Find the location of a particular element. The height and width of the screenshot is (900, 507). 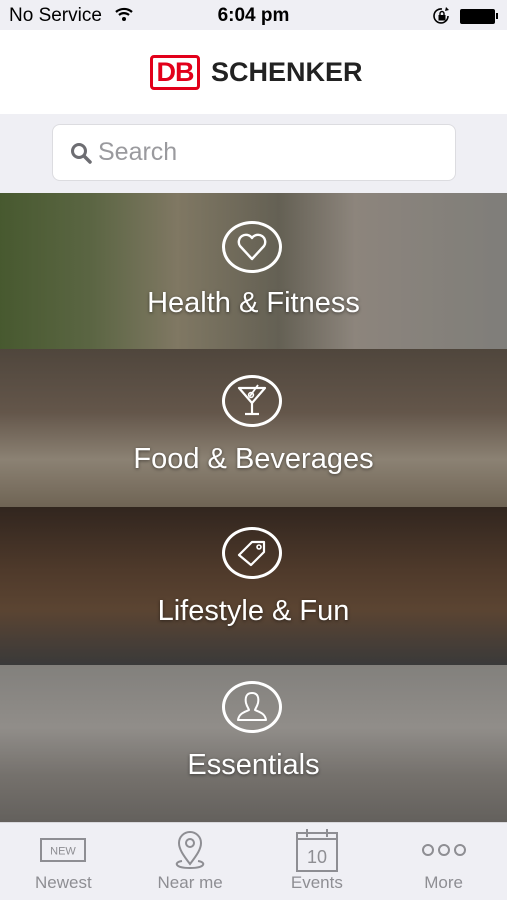

clock: 6:04 pm is located at coordinates (253, 15).